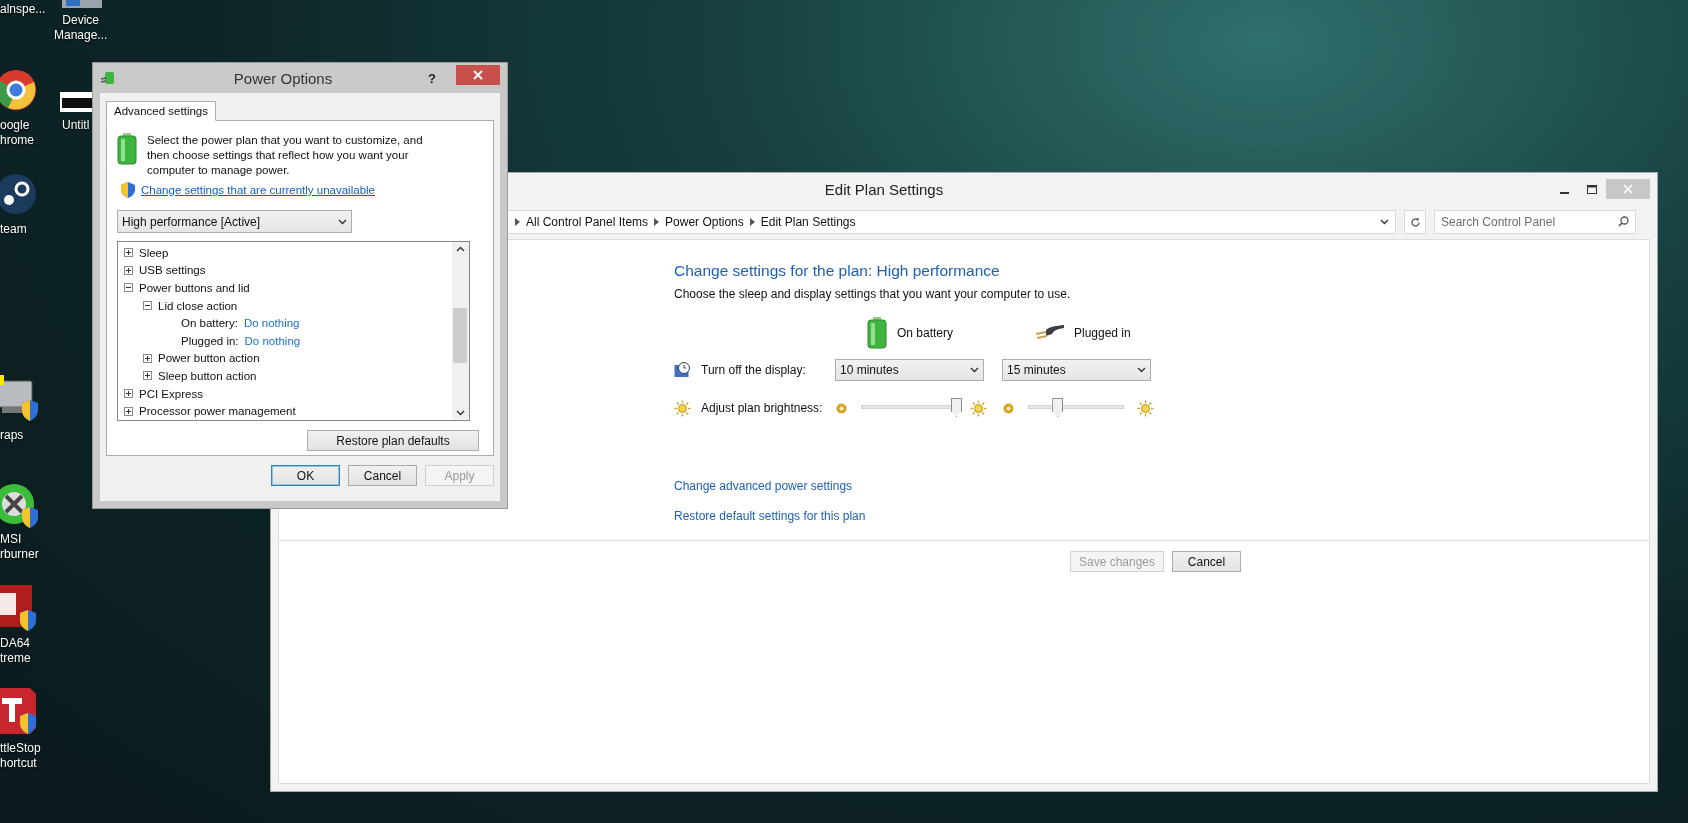  I want to click on setting-label: Adjust plan brightness:, so click(762, 408).